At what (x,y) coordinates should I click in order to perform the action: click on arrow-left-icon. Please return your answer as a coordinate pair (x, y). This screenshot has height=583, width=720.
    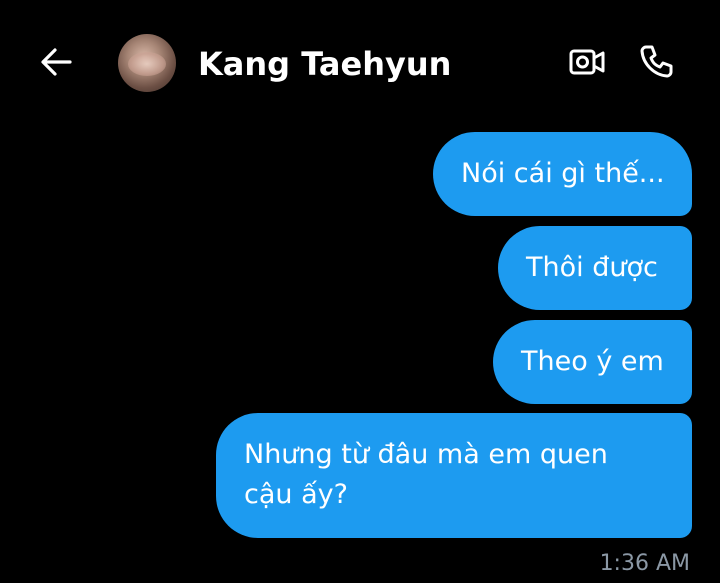
    Looking at the image, I should click on (56, 62).